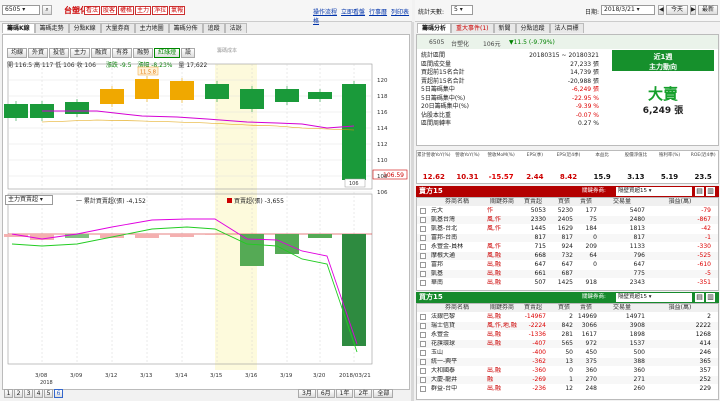  What do you see at coordinates (567, 380) in the screenshot?
I see `table-row: 大慶-龍井 融 -269 1 270 271 252` at bounding box center [567, 380].